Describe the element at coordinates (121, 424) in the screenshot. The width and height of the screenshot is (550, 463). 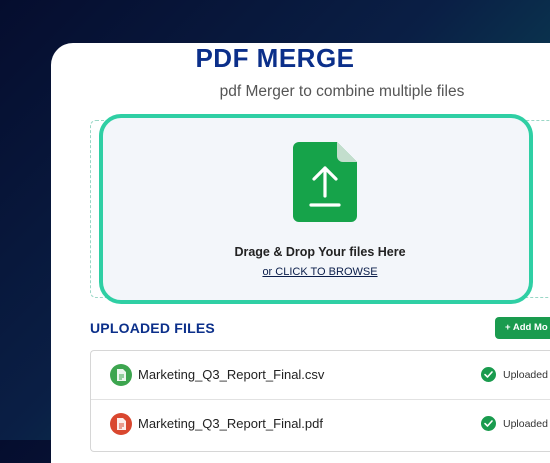
I see `pdf-file-icon` at that location.